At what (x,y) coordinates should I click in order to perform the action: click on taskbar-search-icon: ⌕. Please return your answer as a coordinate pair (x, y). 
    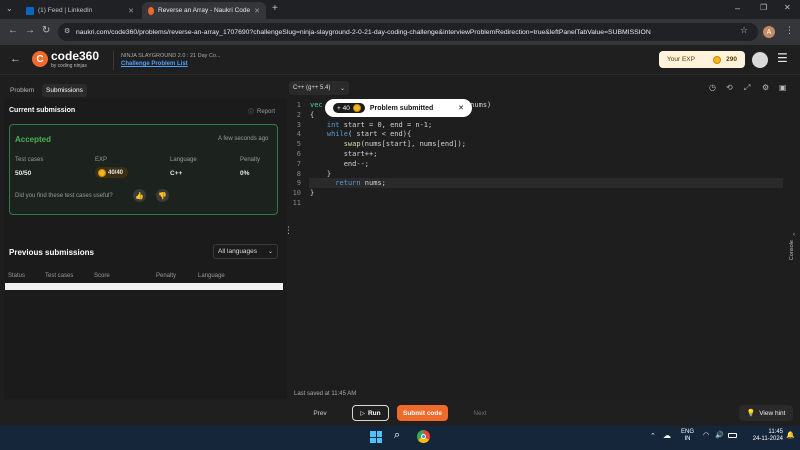
    Looking at the image, I should click on (397, 435).